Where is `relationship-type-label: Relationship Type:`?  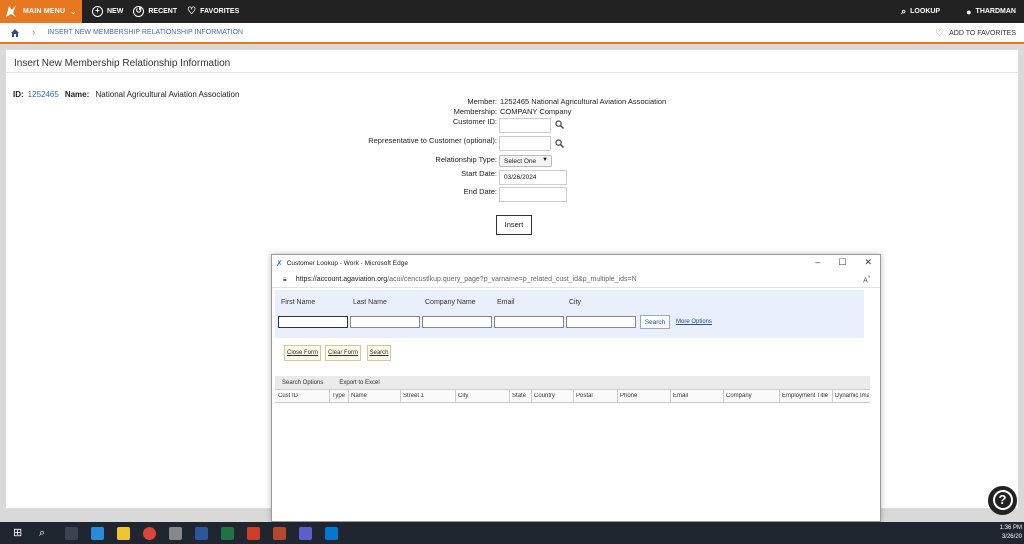 relationship-type-label: Relationship Type: is located at coordinates (466, 159).